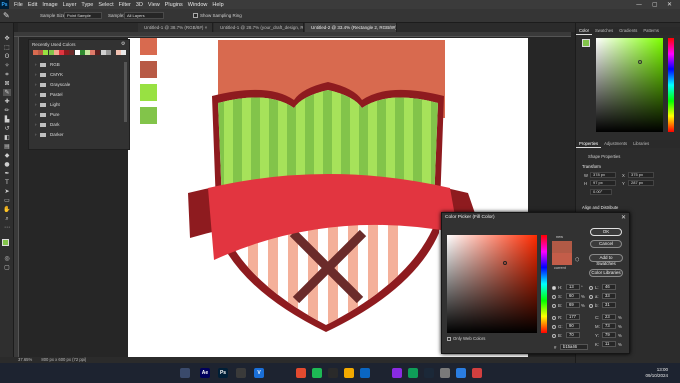  What do you see at coordinates (7, 227) in the screenshot?
I see `more-tools-icon: ⋯` at bounding box center [7, 227].